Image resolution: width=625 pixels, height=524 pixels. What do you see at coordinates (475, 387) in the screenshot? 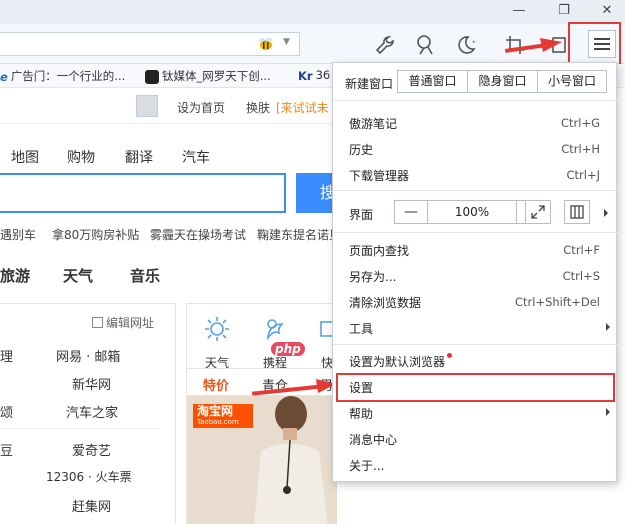
I see `highlight-settings` at bounding box center [475, 387].